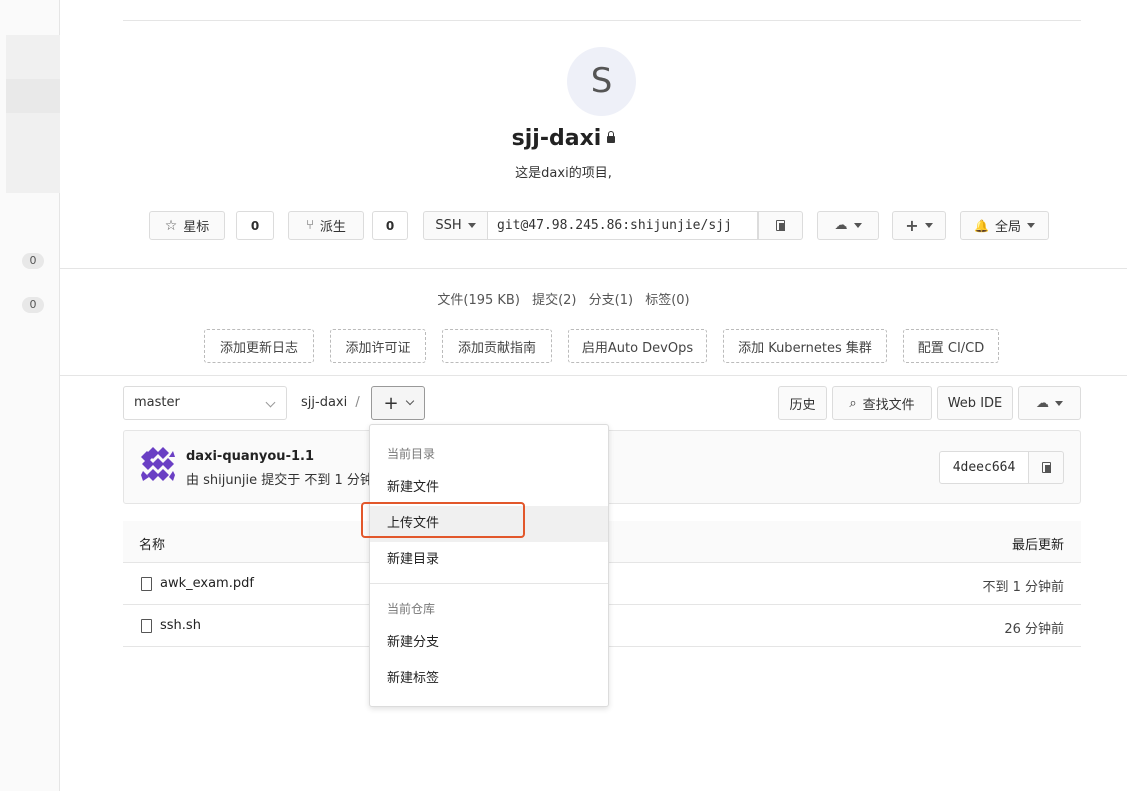  I want to click on add-contributing-button: 添加贡献指南, so click(497, 346).